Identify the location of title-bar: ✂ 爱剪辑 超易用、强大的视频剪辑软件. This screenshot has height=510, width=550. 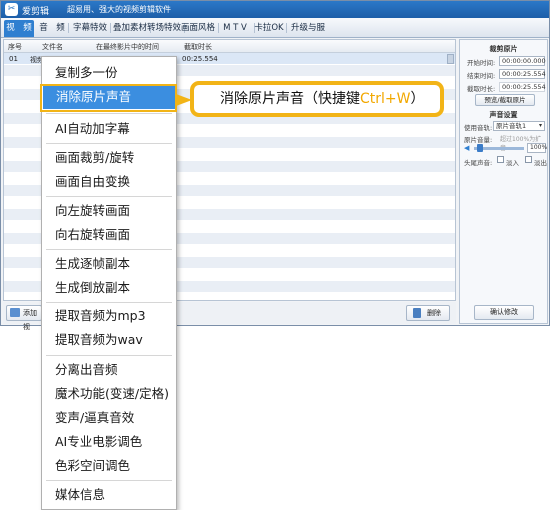
(275, 9).